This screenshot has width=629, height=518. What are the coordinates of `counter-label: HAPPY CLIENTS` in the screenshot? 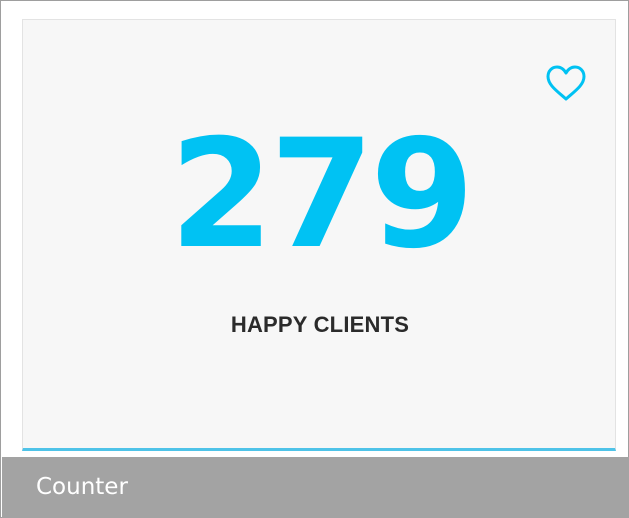 It's located at (320, 324).